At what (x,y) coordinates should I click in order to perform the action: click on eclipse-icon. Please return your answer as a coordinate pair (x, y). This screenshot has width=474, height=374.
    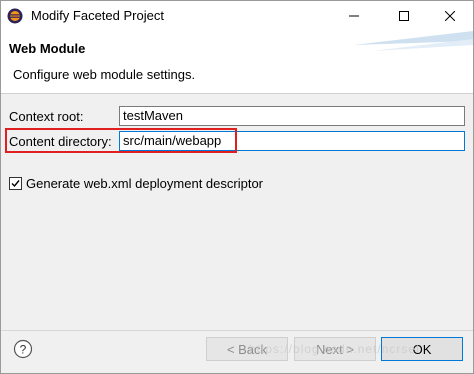
    Looking at the image, I should click on (15, 16).